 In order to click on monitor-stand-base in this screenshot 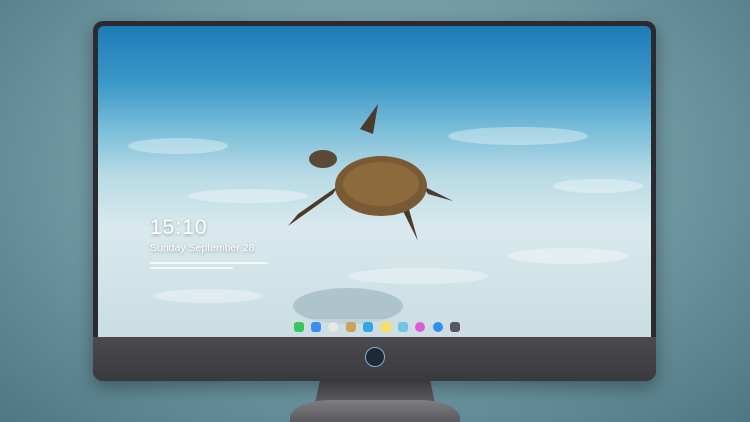, I will do `click(375, 411)`.